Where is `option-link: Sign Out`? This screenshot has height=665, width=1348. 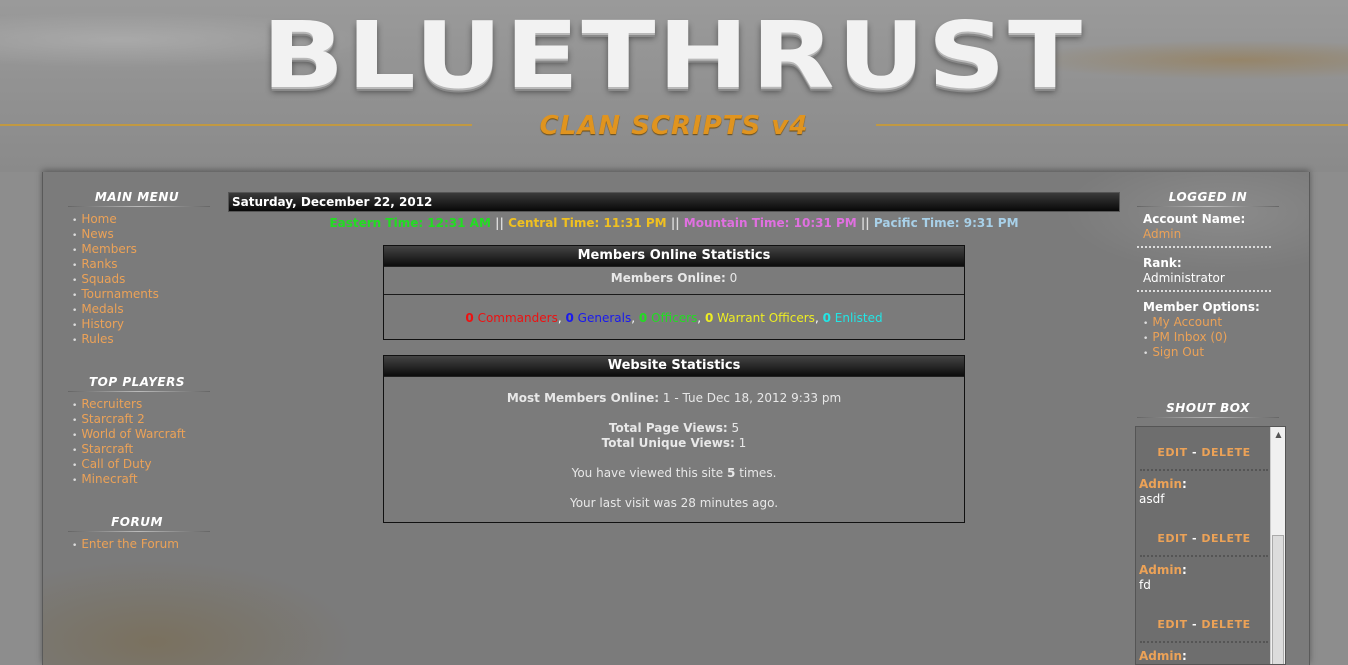
option-link: Sign Out is located at coordinates (1178, 352).